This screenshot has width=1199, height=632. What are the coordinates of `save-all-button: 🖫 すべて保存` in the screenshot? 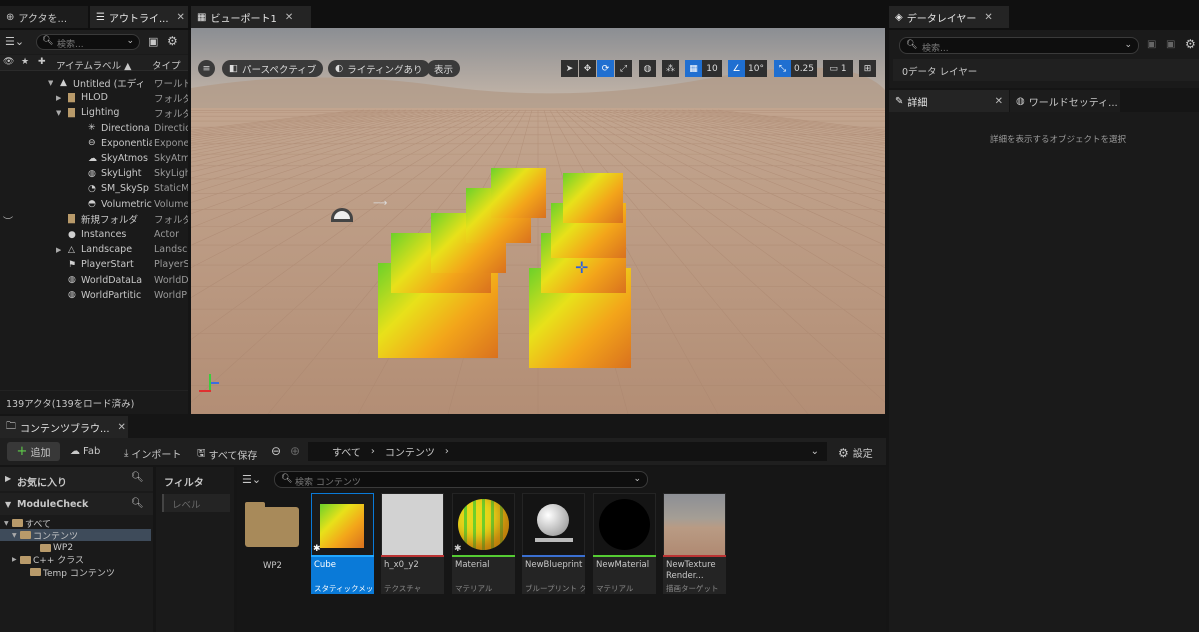 It's located at (227, 454).